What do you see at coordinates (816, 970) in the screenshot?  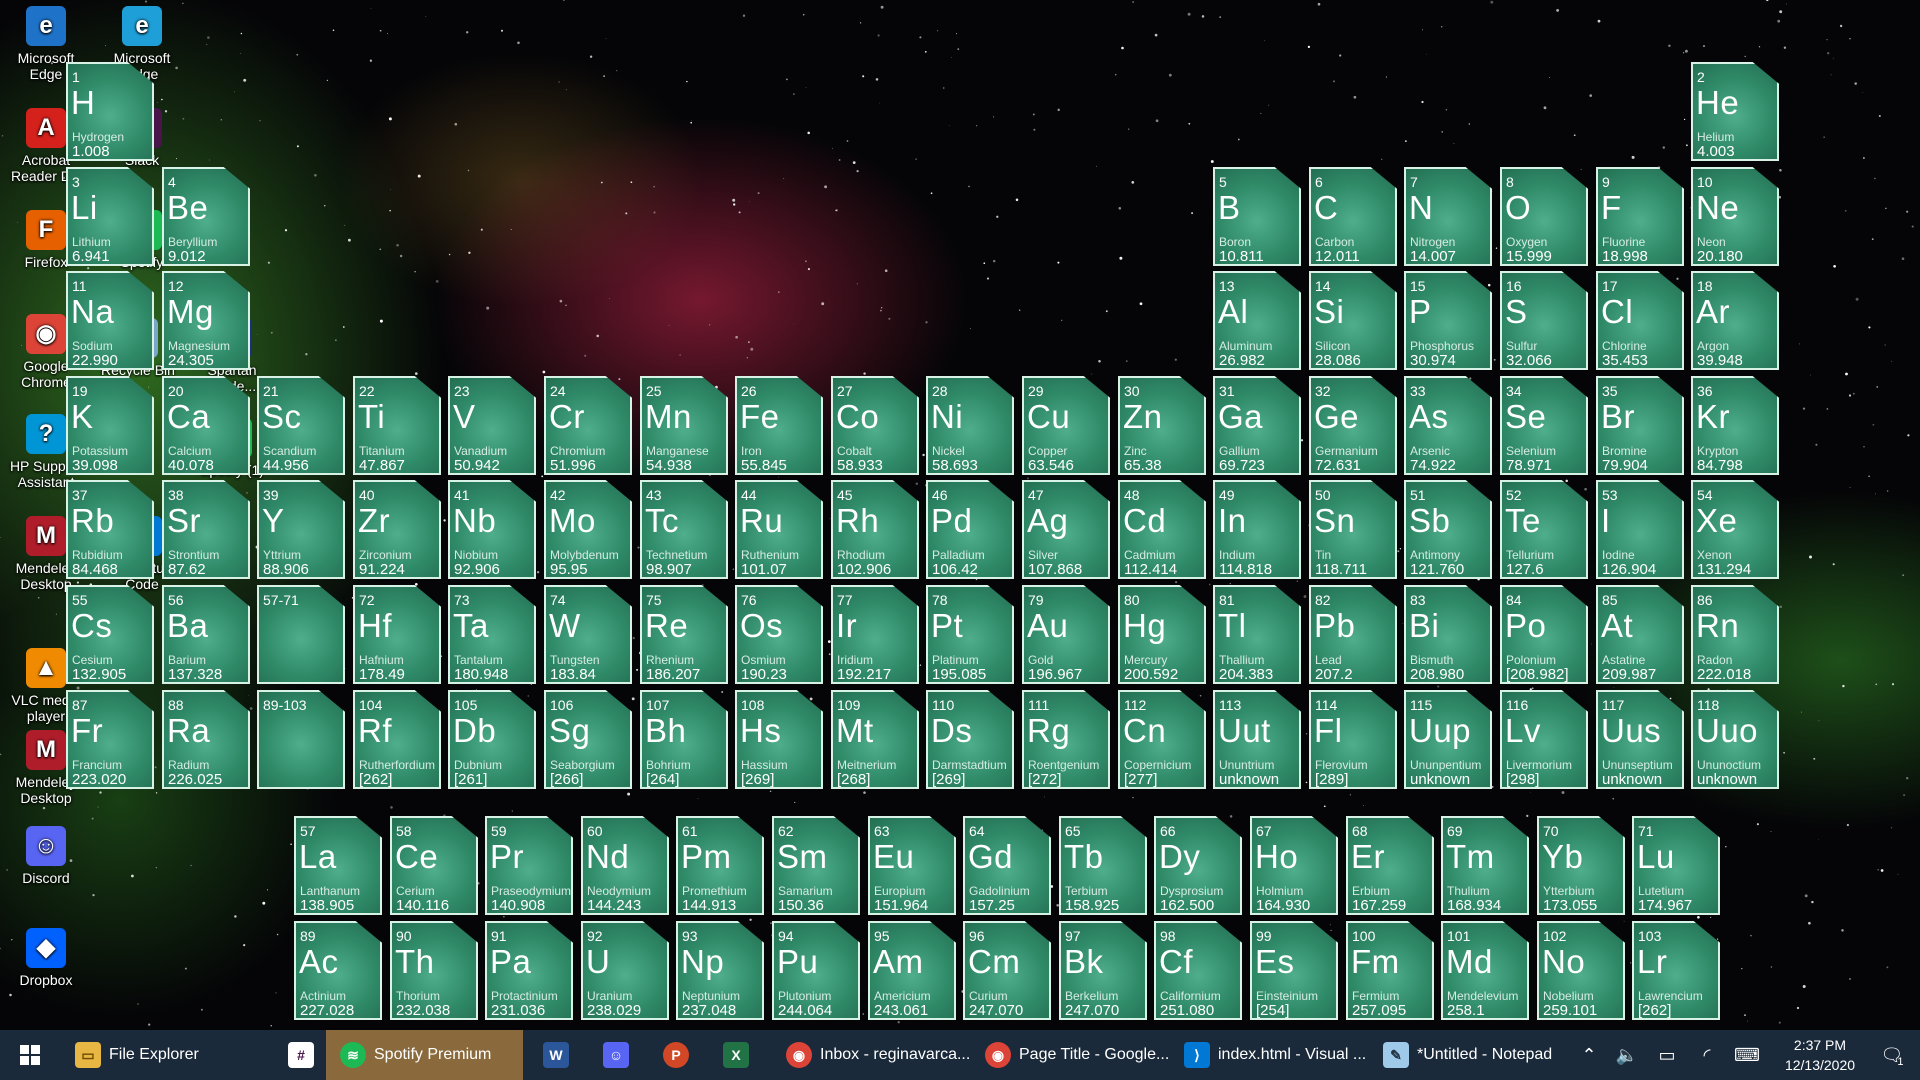 I see `element-tile: 94 Pu Plutonium 244.064` at bounding box center [816, 970].